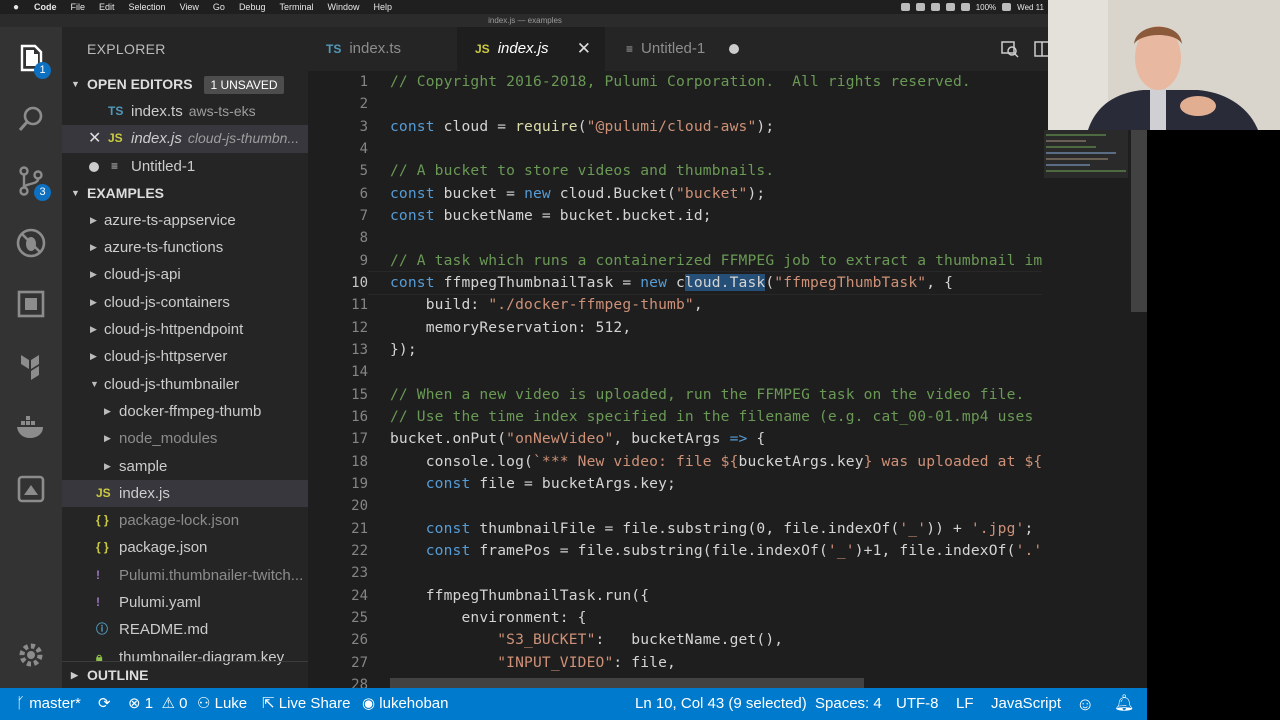 The image size is (1280, 720). What do you see at coordinates (848, 704) in the screenshot?
I see `indentation: Spaces: 4` at bounding box center [848, 704].